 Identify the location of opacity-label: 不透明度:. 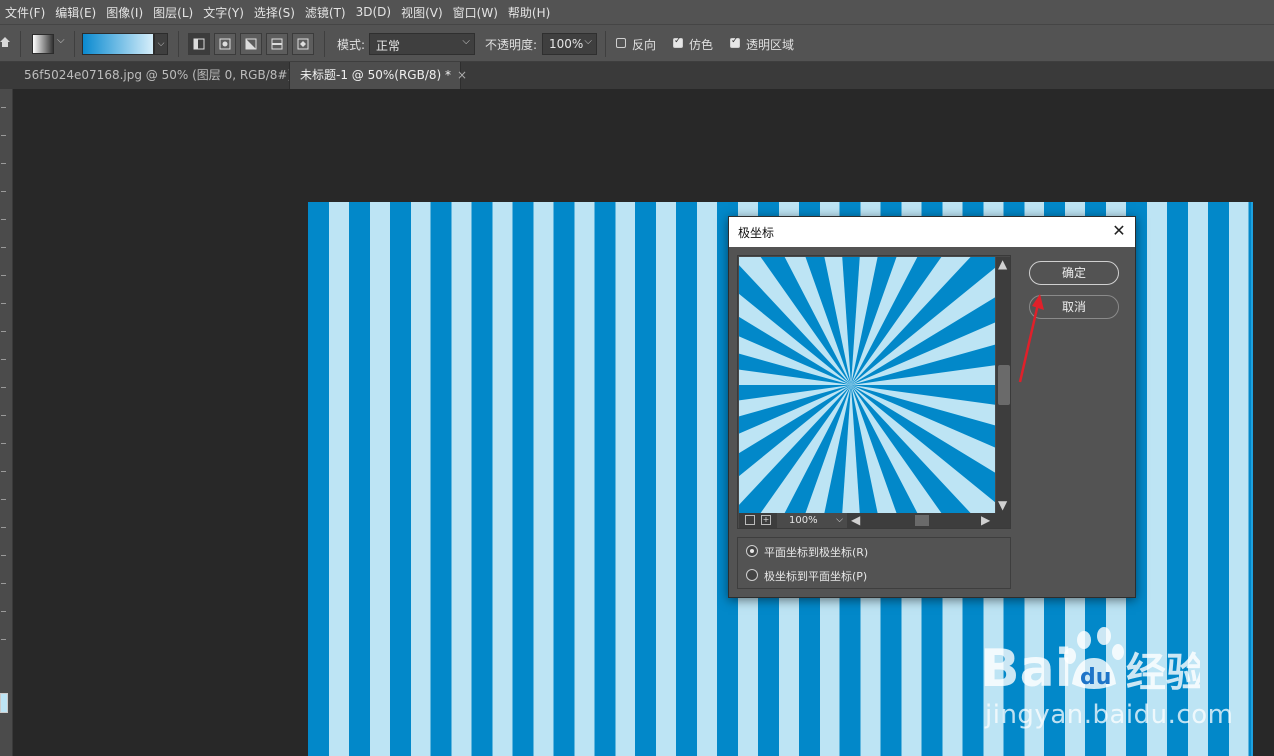
(511, 45).